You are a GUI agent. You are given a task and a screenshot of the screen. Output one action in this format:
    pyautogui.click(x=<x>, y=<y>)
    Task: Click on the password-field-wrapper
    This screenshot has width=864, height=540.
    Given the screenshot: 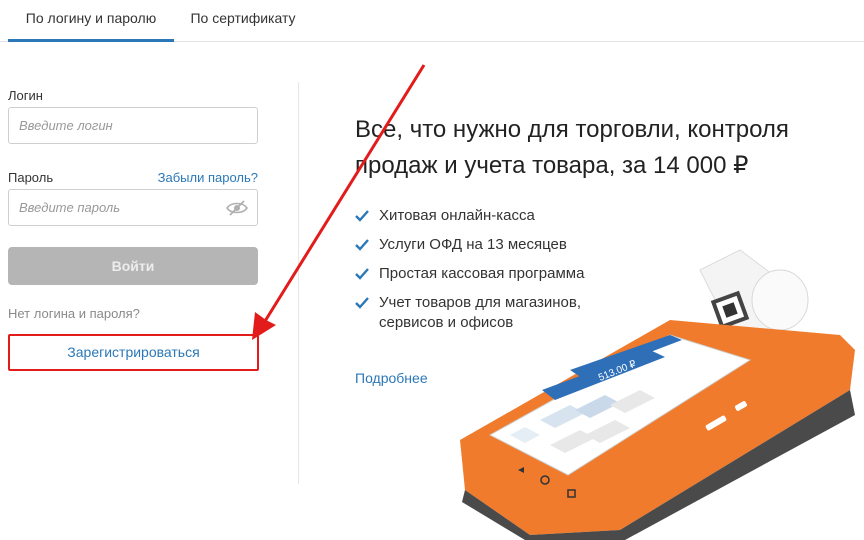 What is the action you would take?
    pyautogui.click(x=133, y=207)
    